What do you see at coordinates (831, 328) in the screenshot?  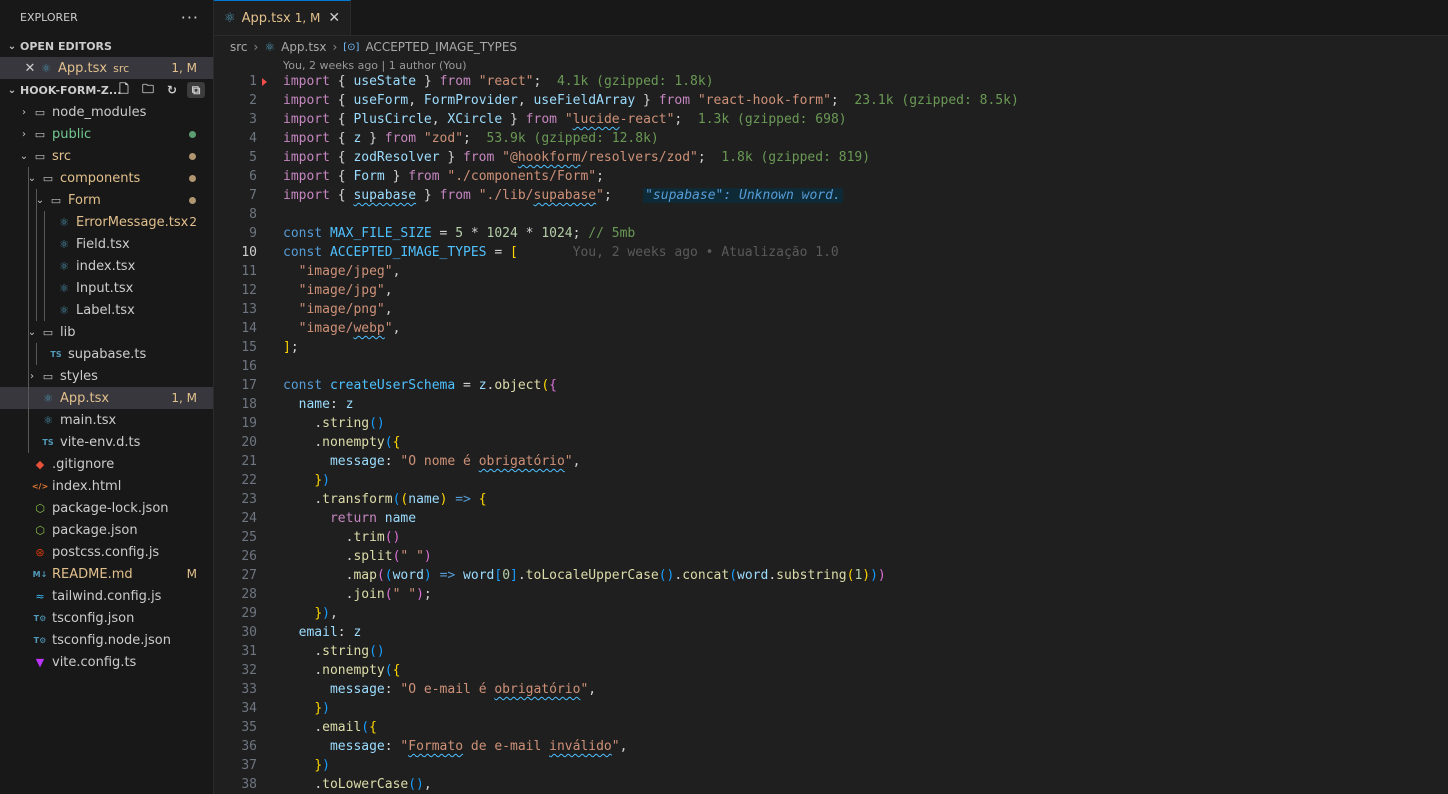 I see `code-line: 14 "image/webp",` at bounding box center [831, 328].